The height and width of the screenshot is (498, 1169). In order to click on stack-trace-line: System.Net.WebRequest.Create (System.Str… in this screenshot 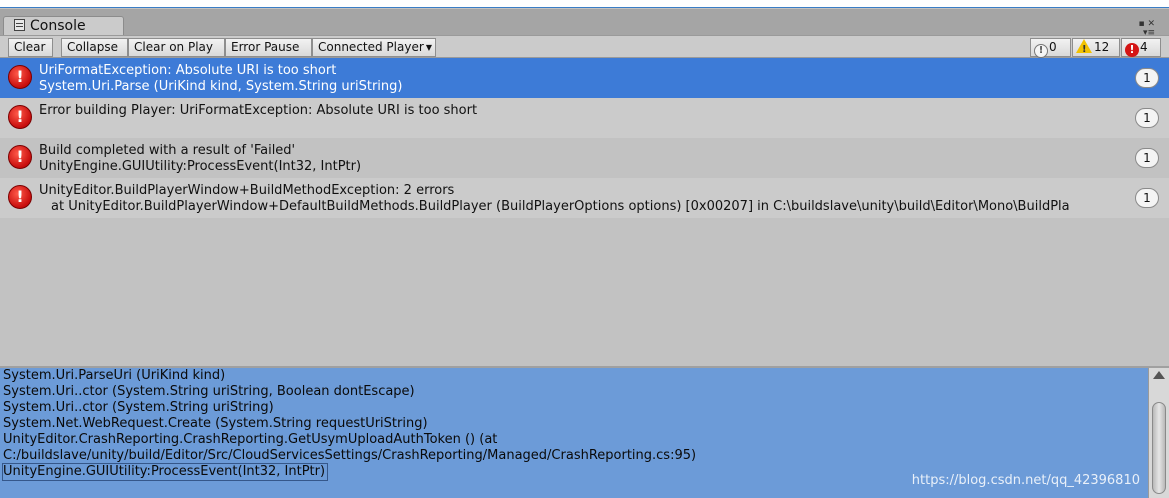, I will do `click(215, 423)`.